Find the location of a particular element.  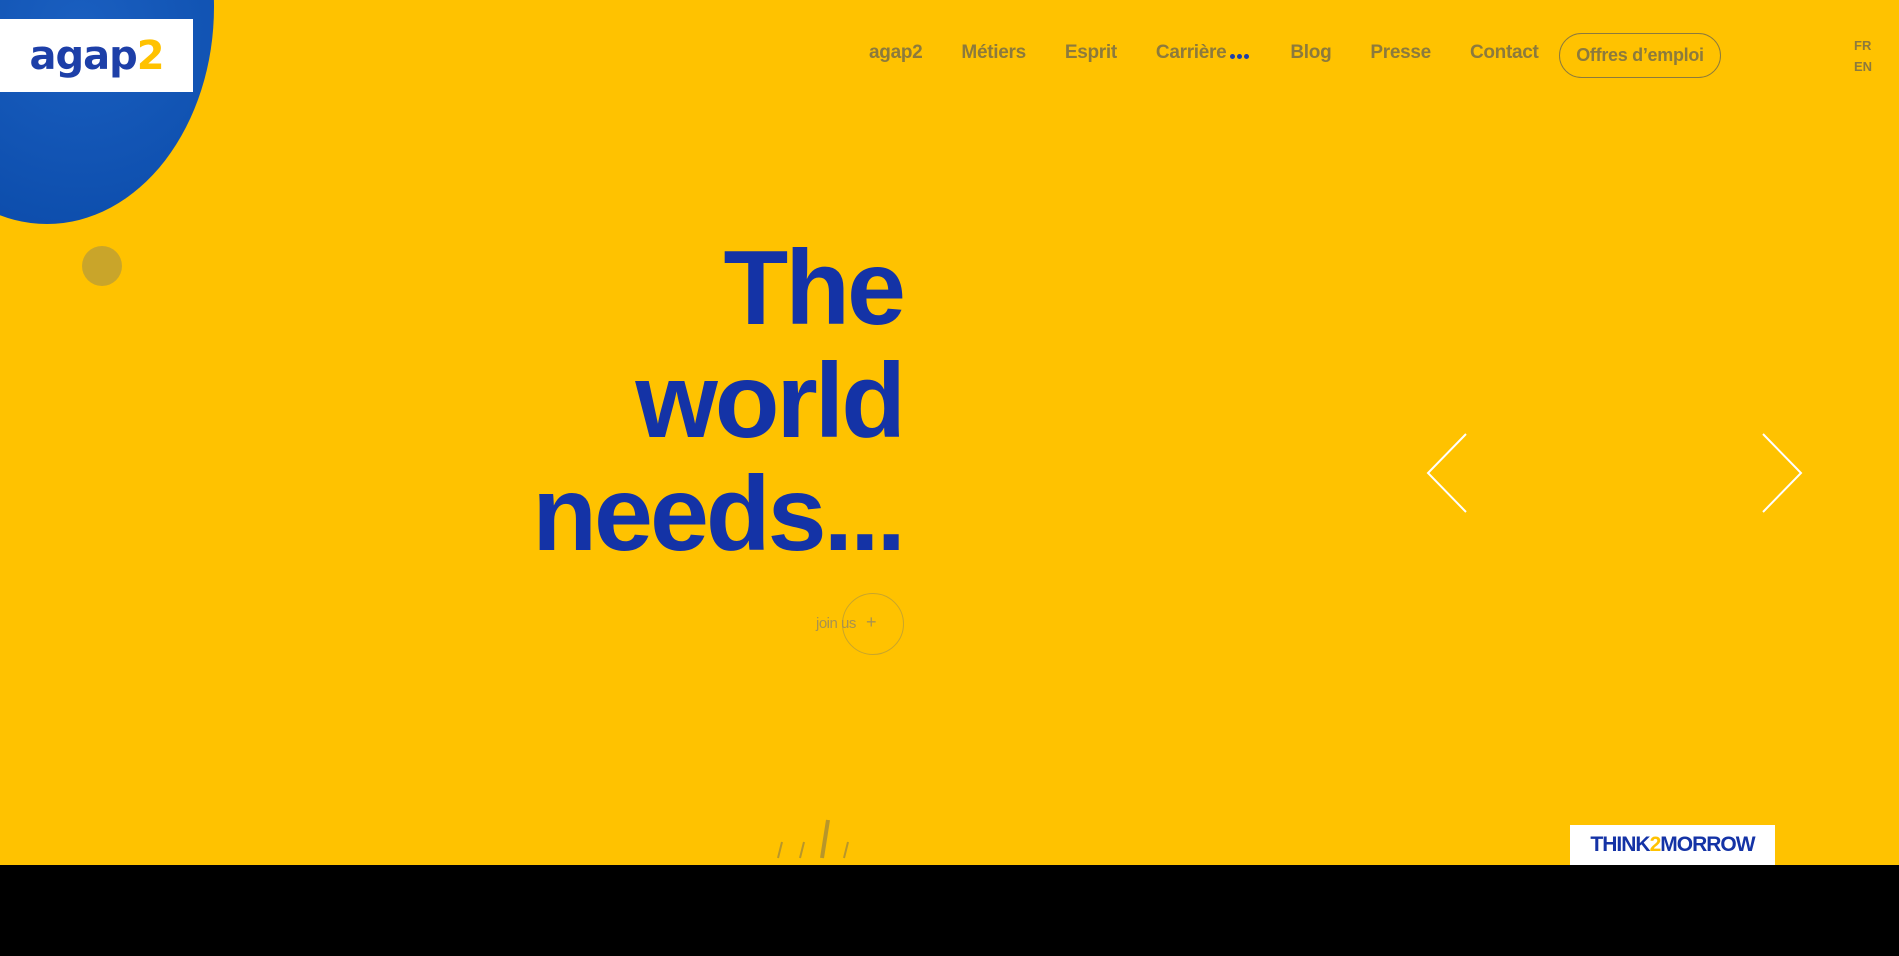

more-dots-icon is located at coordinates (1240, 56).